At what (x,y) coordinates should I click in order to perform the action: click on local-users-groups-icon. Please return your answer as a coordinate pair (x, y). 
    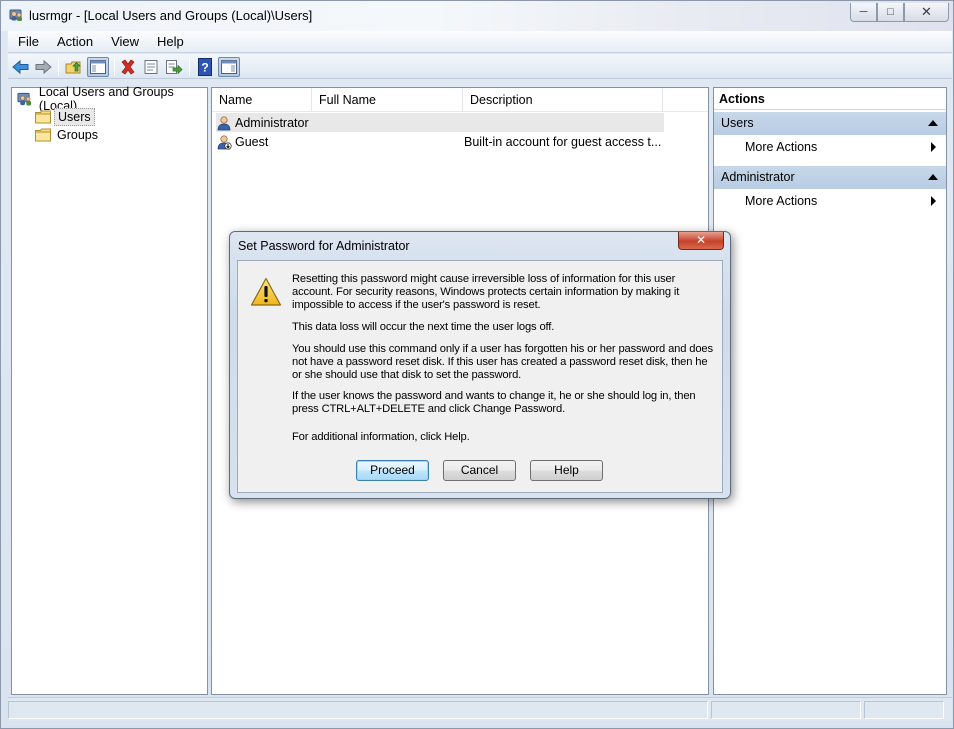
    Looking at the image, I should click on (24, 99).